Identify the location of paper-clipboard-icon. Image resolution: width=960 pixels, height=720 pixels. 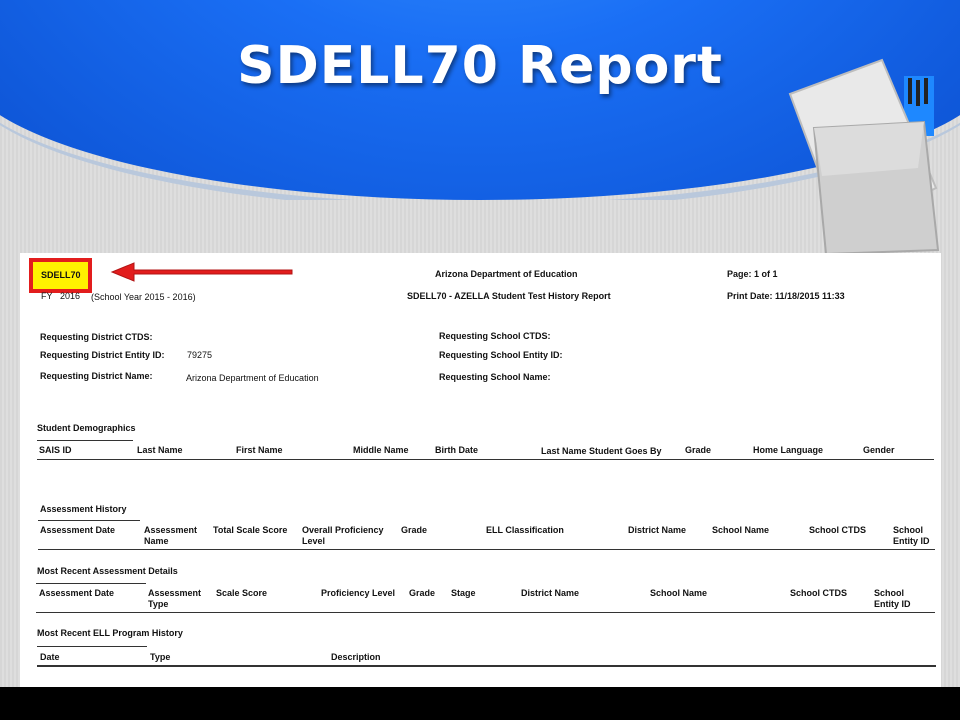
(864, 157).